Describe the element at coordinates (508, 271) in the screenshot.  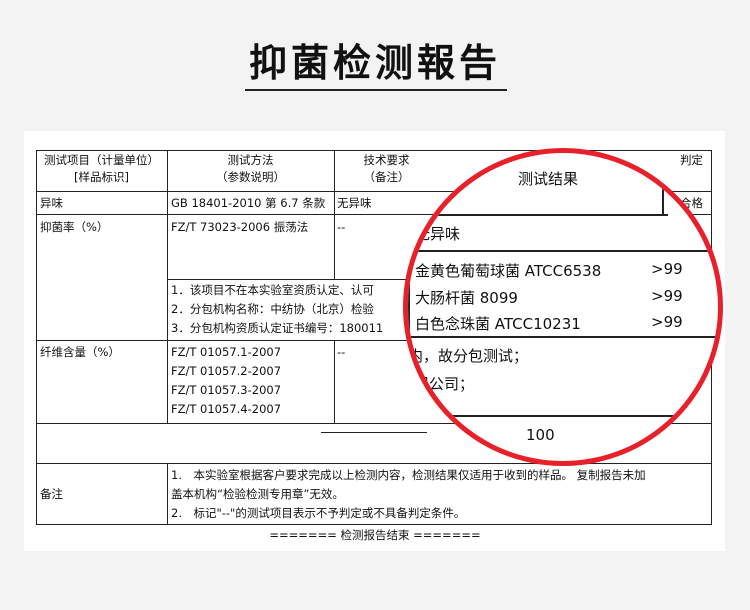
I see `zoom-bacteria-name: 金黄色葡萄球菌 ATCC6538` at that location.